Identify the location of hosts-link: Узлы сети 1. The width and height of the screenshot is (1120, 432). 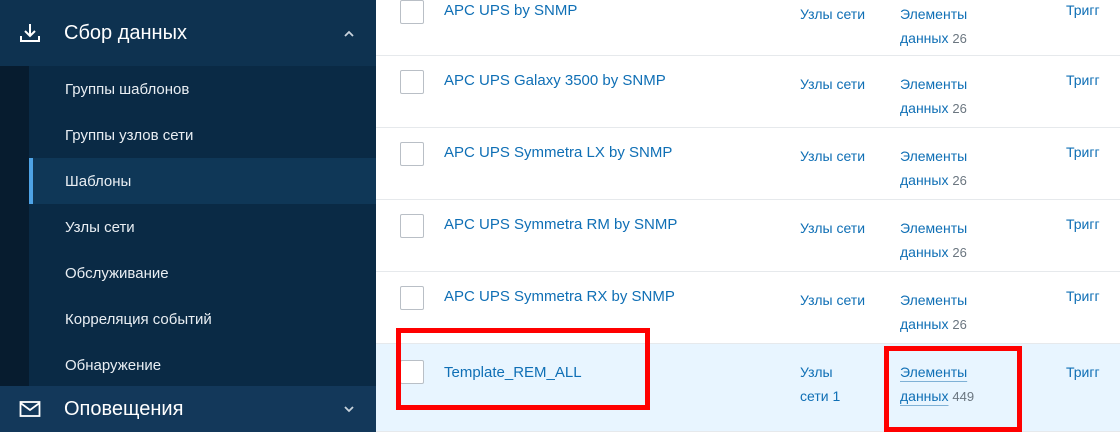
(820, 384).